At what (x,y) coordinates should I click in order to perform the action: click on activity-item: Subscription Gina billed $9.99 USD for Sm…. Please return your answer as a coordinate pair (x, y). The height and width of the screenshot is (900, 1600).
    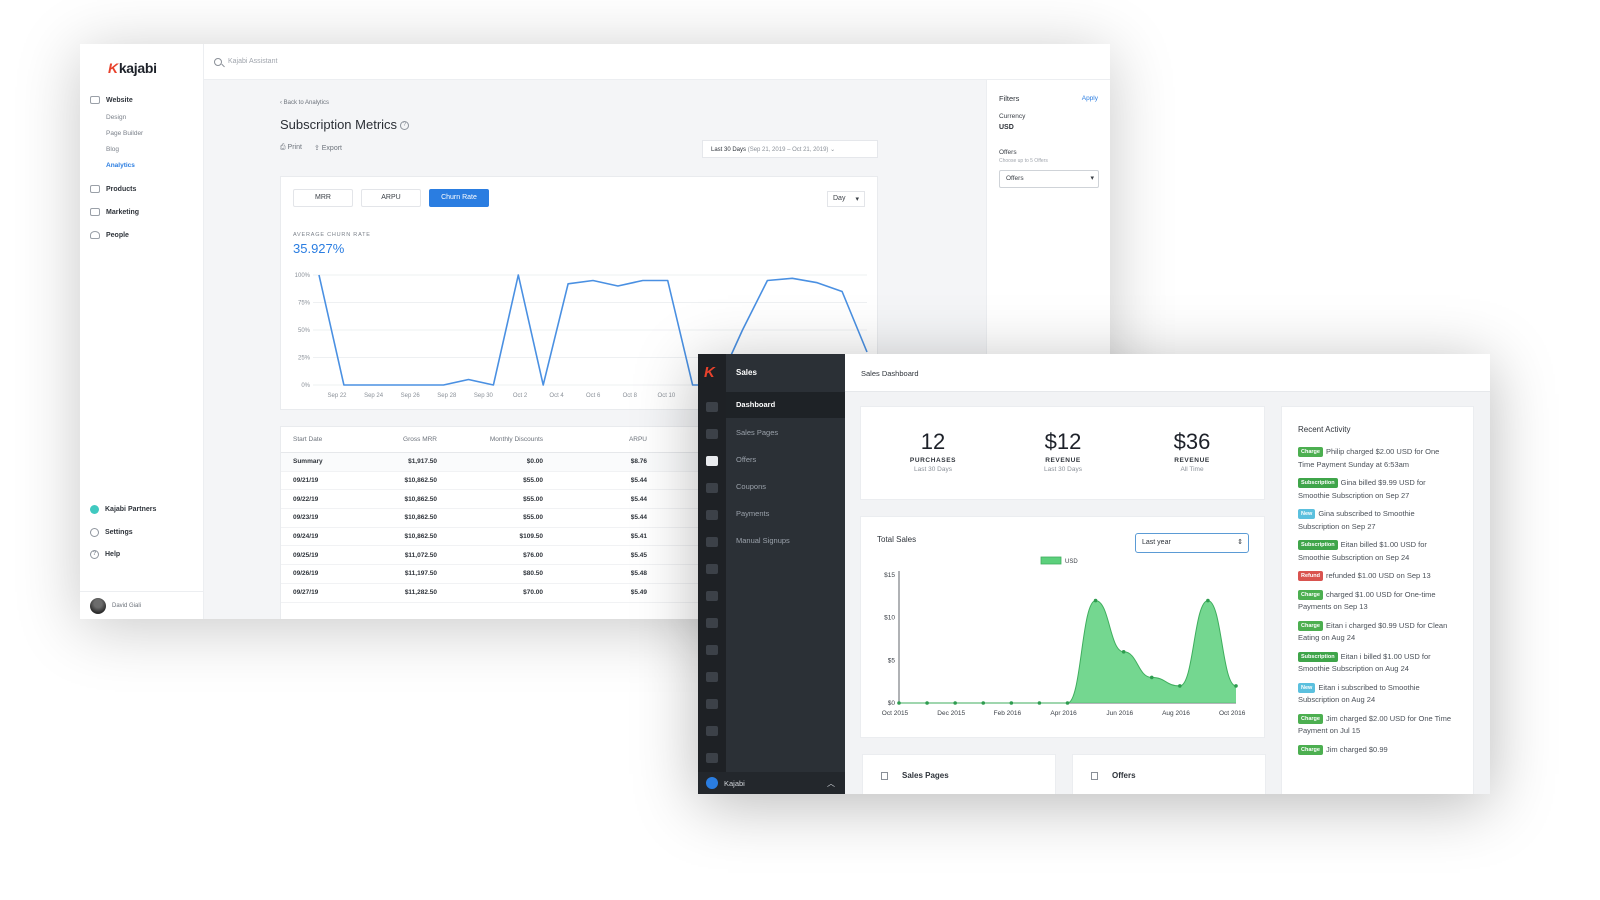
    Looking at the image, I should click on (1377, 489).